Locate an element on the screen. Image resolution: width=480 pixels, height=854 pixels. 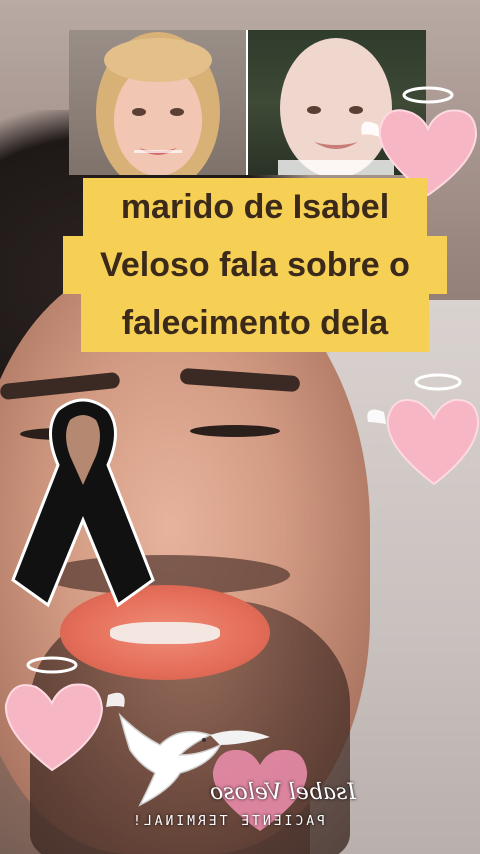
logo-subtitle: PACIENTE TERMINAL! is located at coordinates (227, 821).